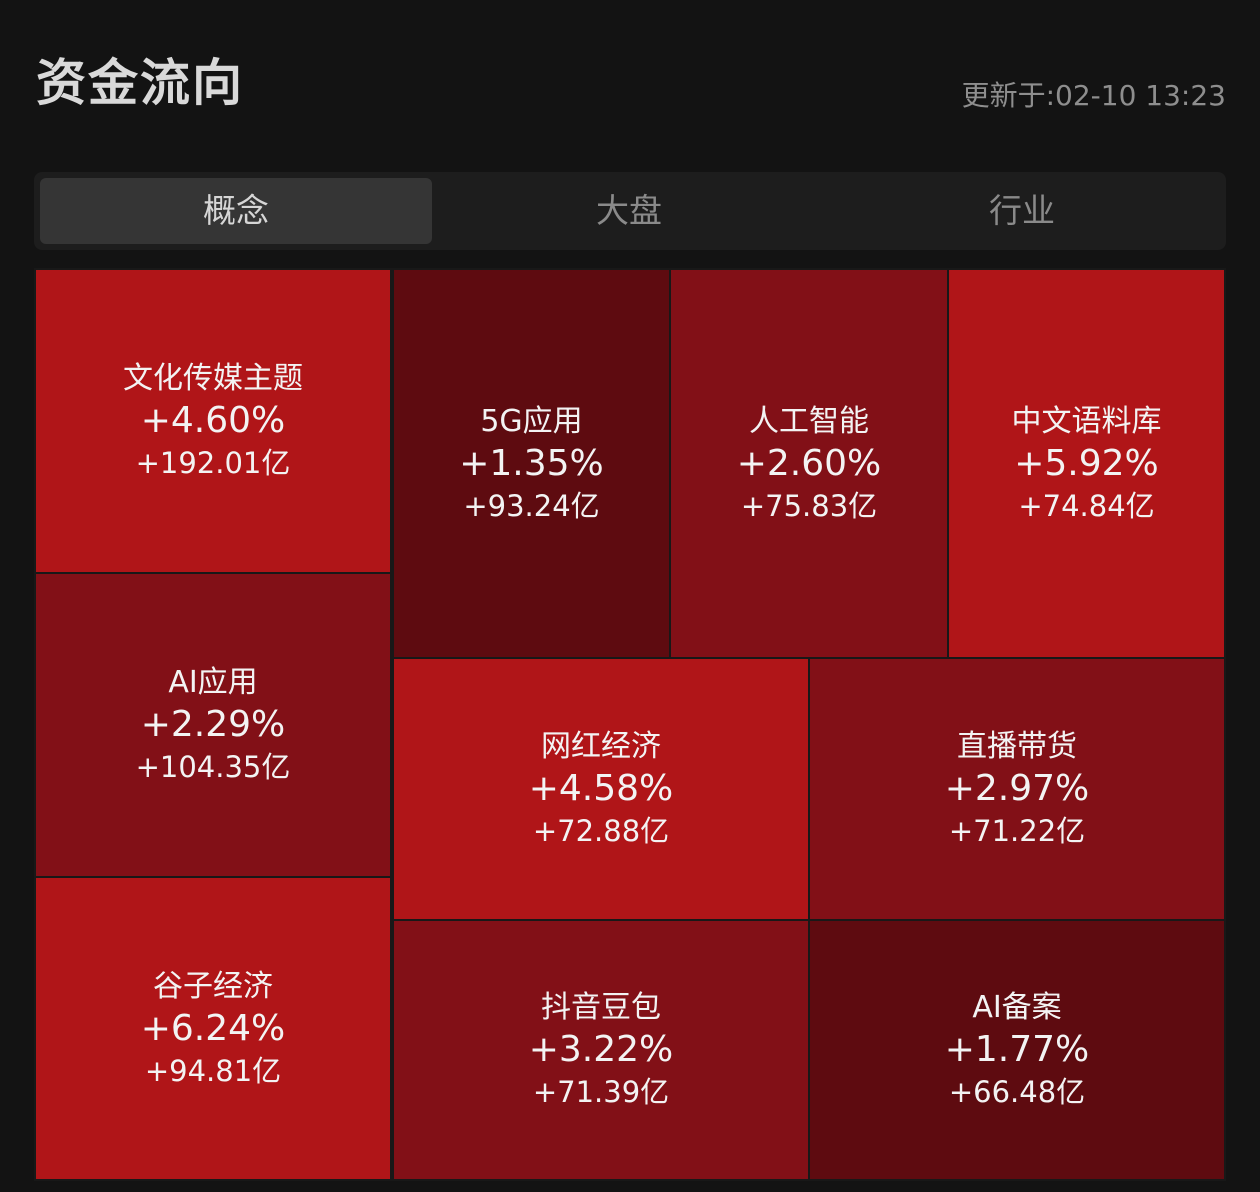 This screenshot has height=1192, width=1260. What do you see at coordinates (1086, 421) in the screenshot?
I see `tile-name: 中文语料库` at bounding box center [1086, 421].